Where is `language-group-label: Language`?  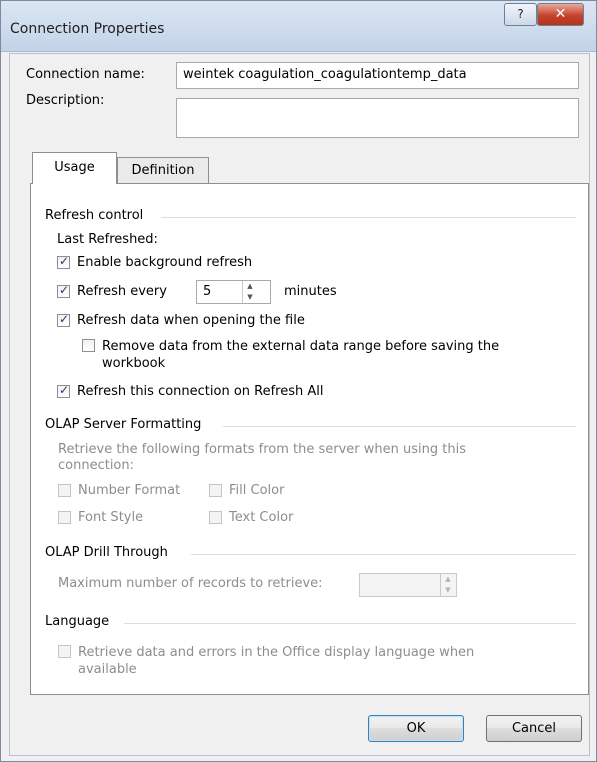
language-group-label: Language is located at coordinates (77, 621).